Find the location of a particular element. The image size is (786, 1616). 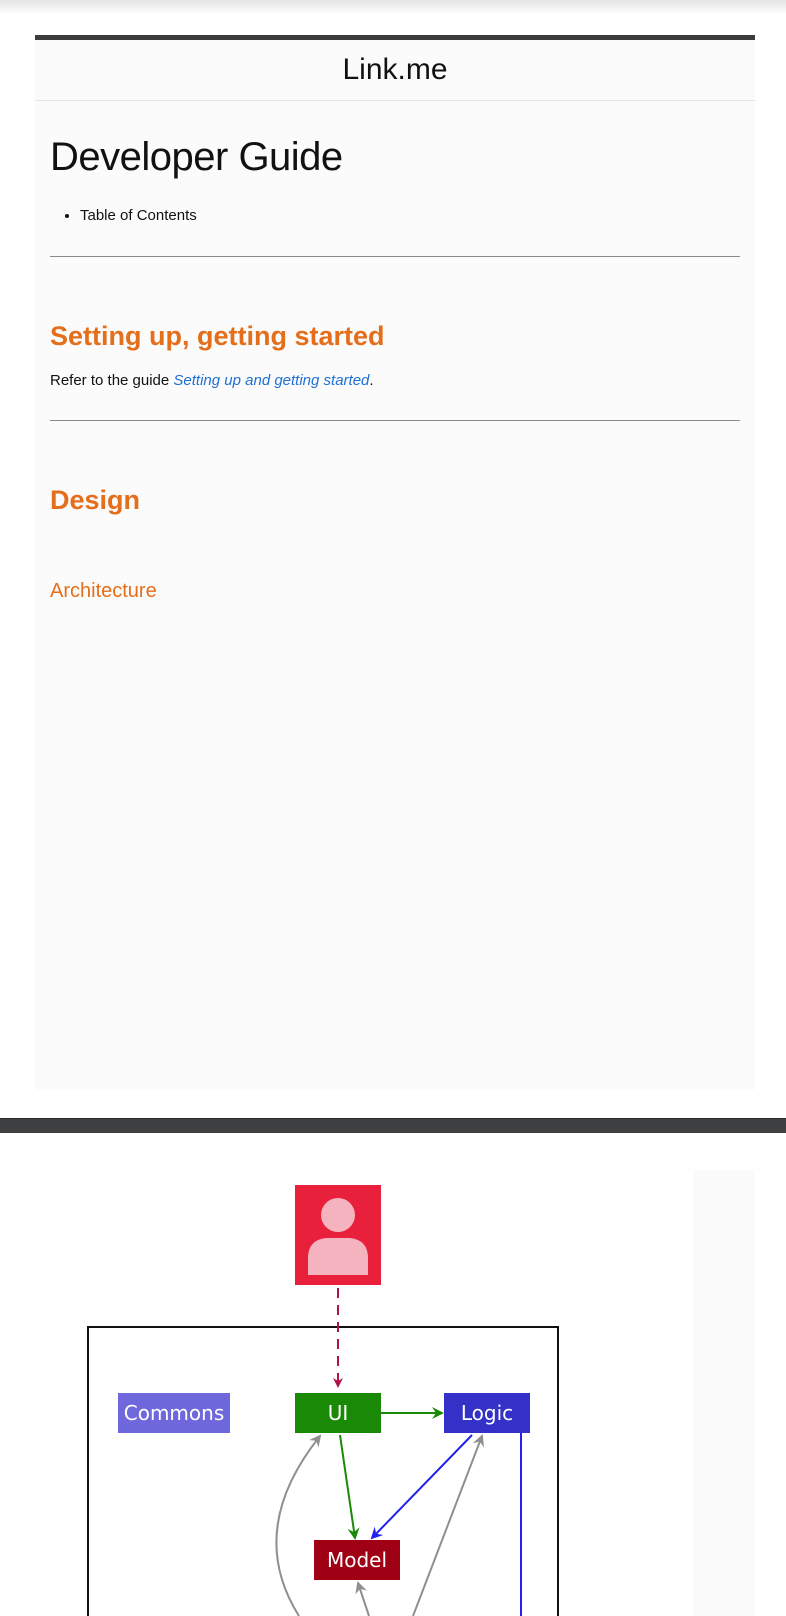

ui-model-arrow is located at coordinates (349, 1487).